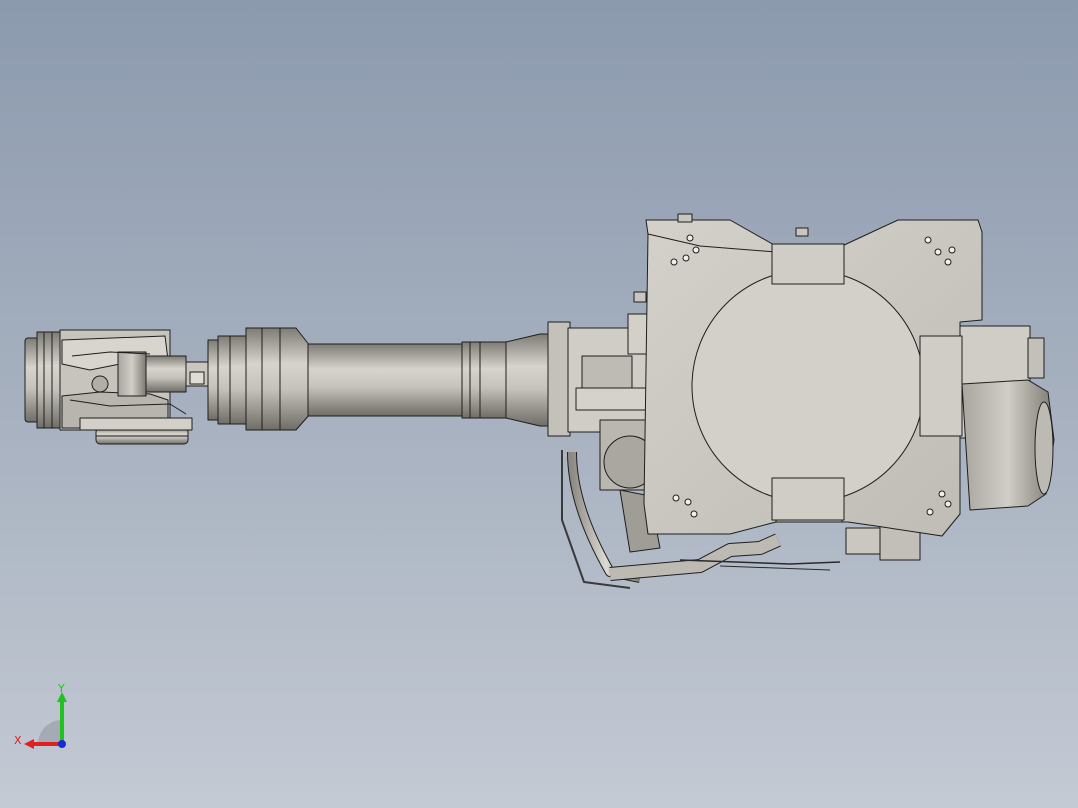 This screenshot has width=1078, height=808. Describe the element at coordinates (40, 716) in the screenshot. I see `coordinate-triad: Y X` at that location.